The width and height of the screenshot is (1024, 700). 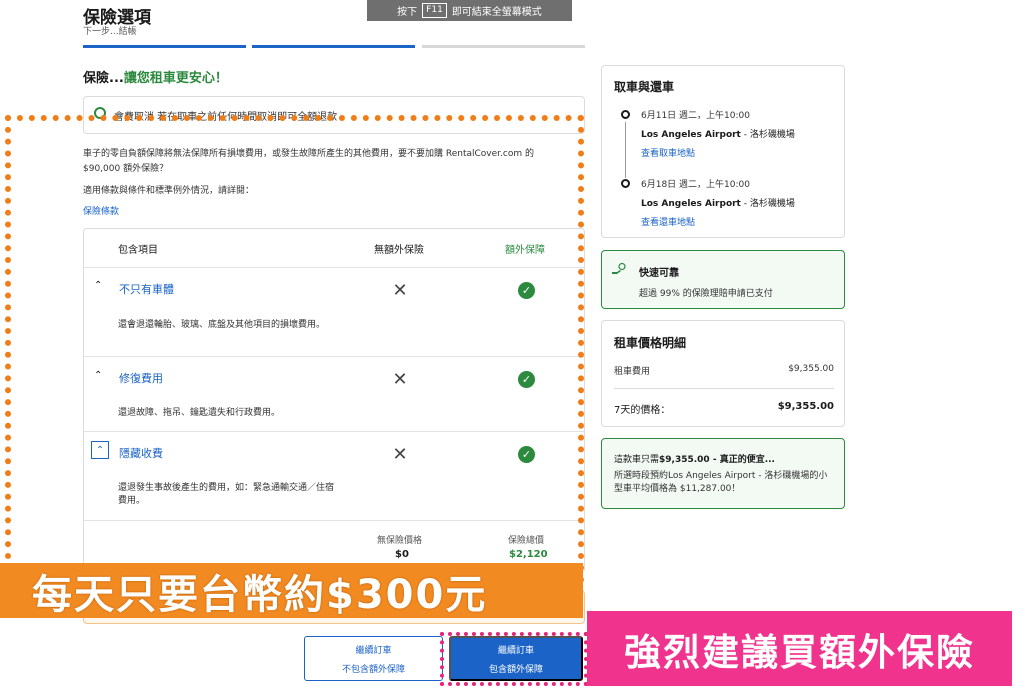 I want to click on fullscreen-hint-prefix: 按下, so click(x=407, y=12).